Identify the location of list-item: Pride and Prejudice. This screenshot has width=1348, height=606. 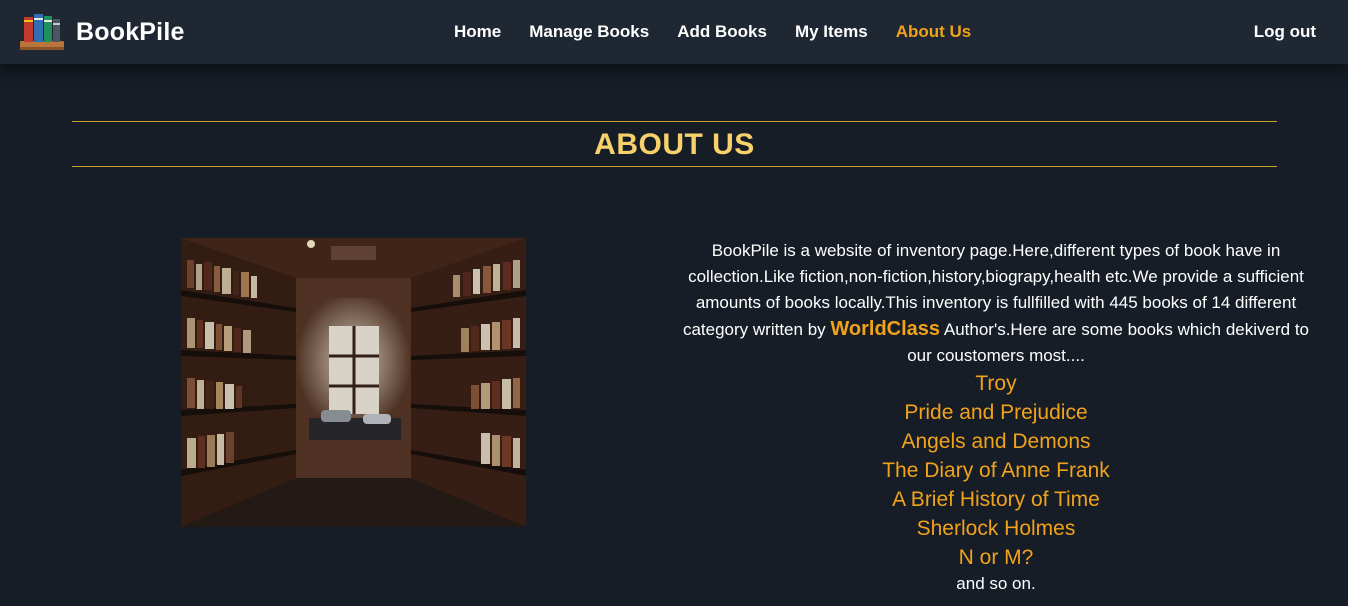
(996, 412).